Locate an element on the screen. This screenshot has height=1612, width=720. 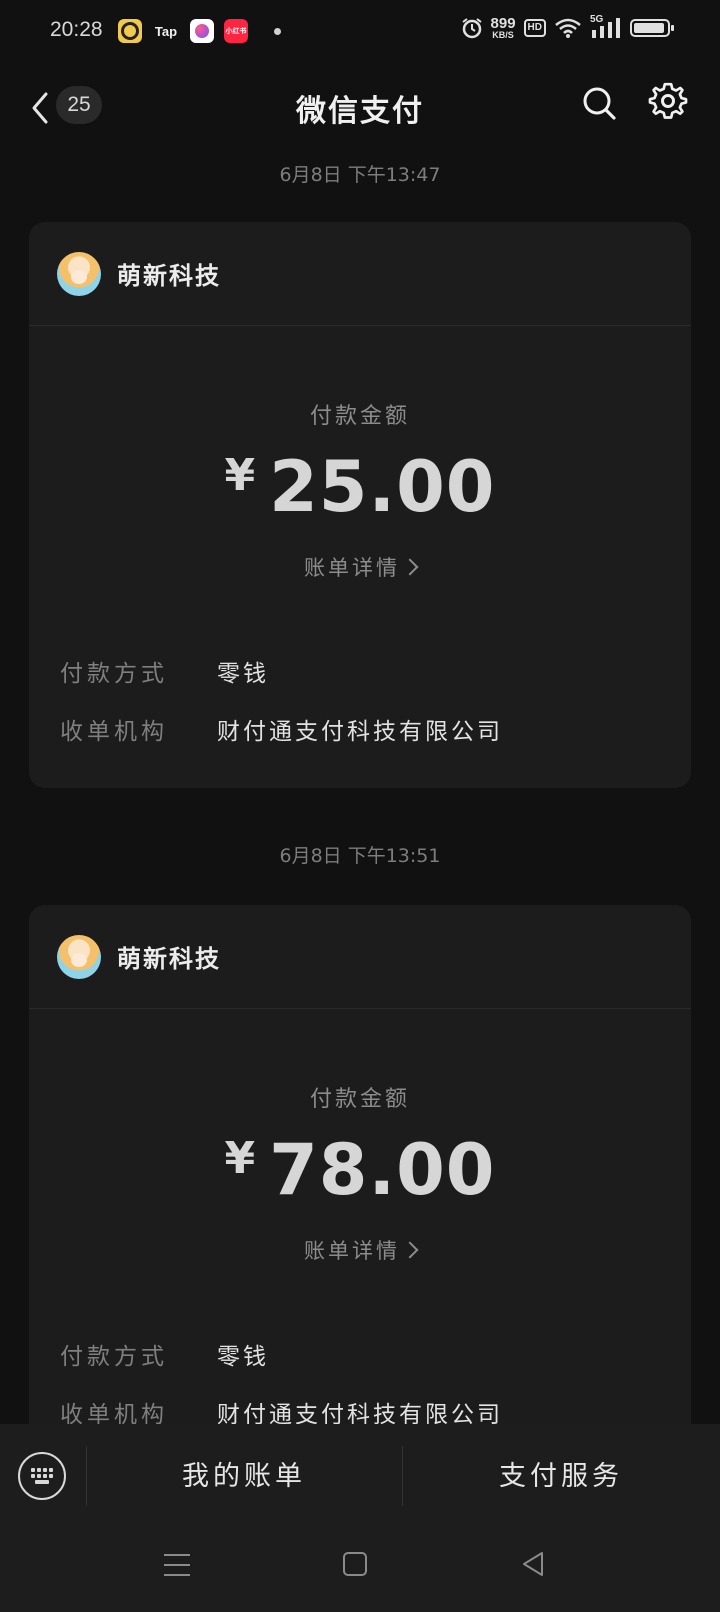
photo-app-icon is located at coordinates (202, 31).